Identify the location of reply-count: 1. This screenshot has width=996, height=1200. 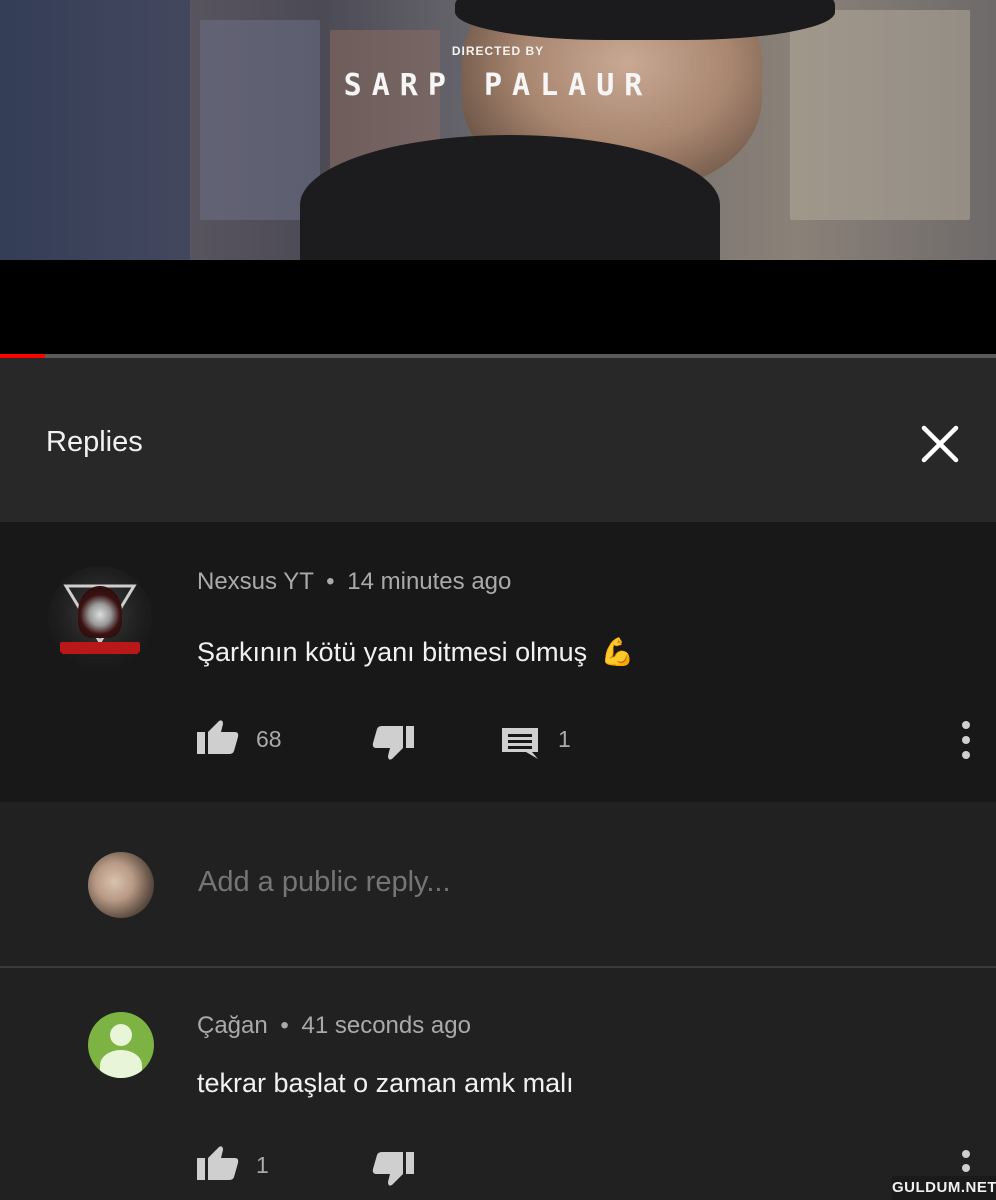
(564, 739).